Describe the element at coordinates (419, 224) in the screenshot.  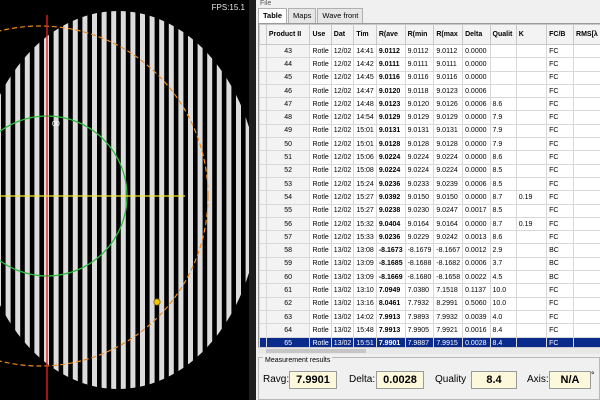
I see `table-cell: 9.0164` at that location.